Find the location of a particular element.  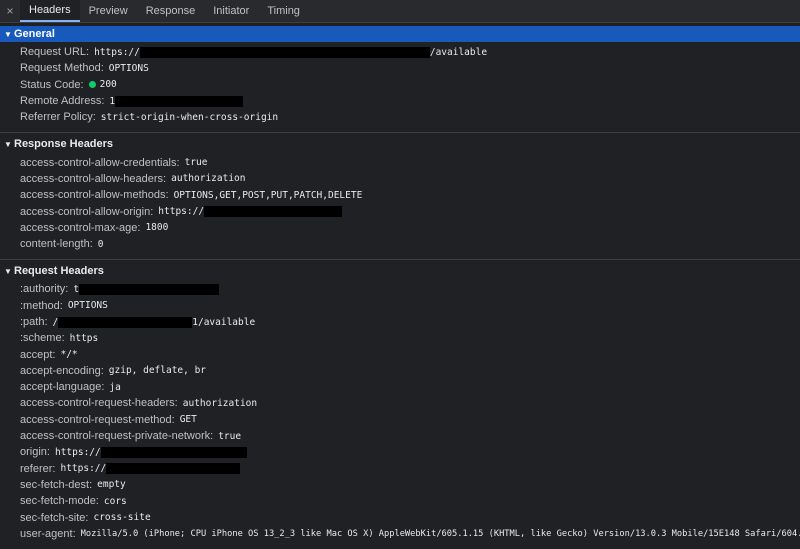

header-value: */* is located at coordinates (69, 355).